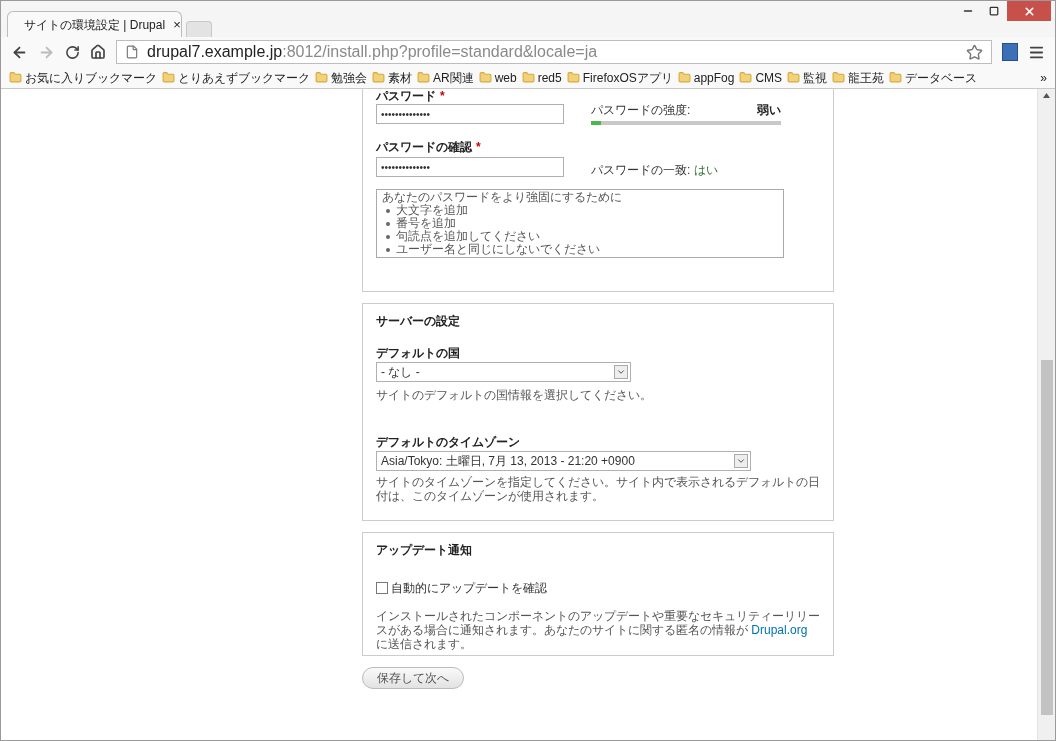 The width and height of the screenshot is (1056, 741). What do you see at coordinates (244, 77) in the screenshot?
I see `bookmark-item: とりあえずブックマーク` at bounding box center [244, 77].